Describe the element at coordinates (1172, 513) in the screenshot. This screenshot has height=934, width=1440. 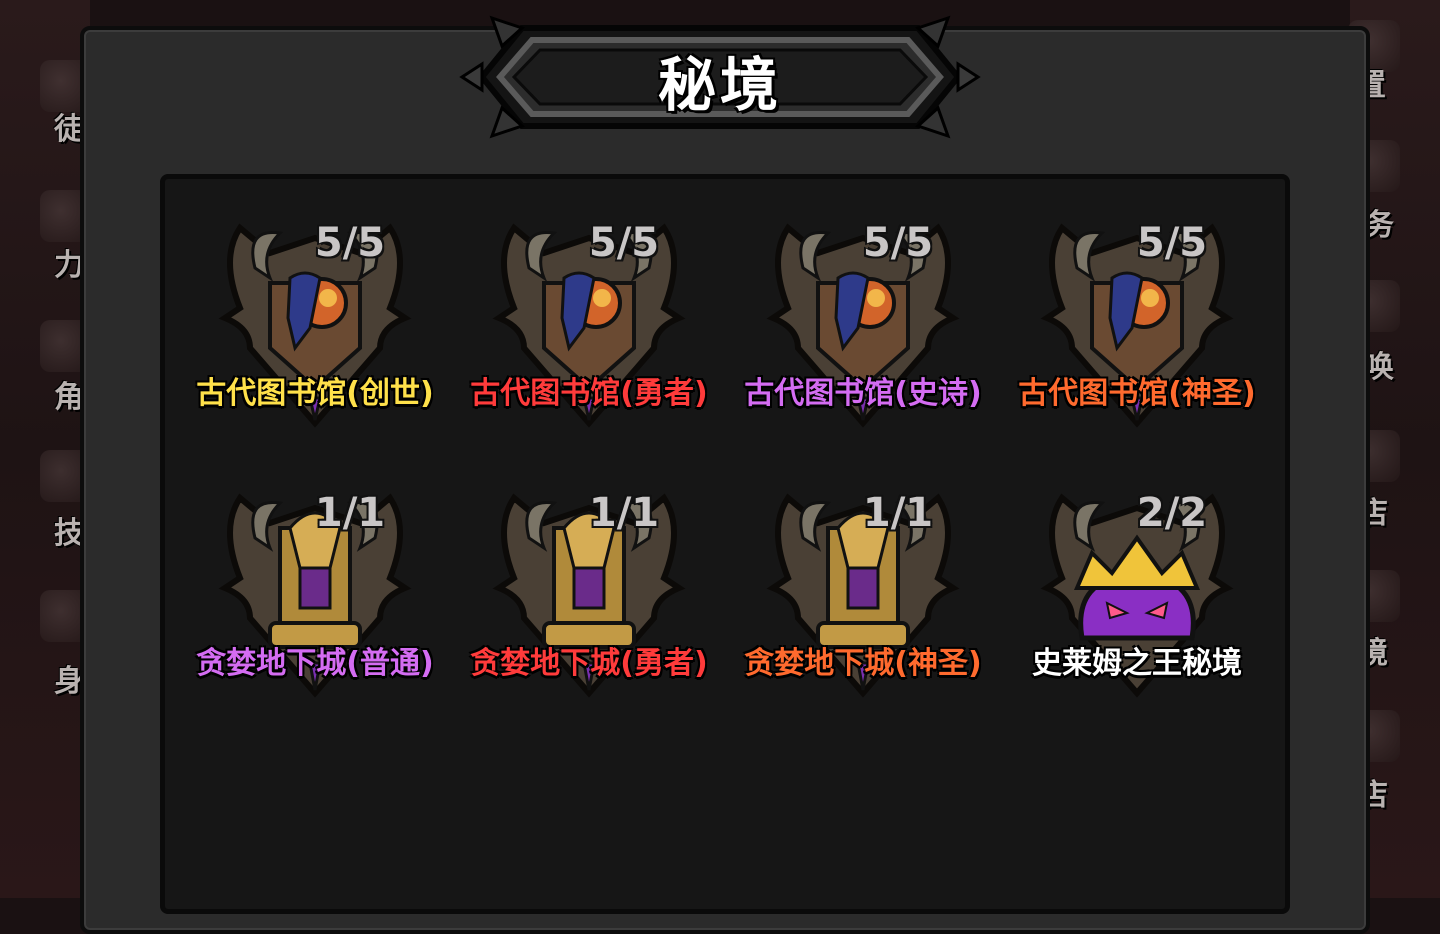
I see `clear-count: 2/2` at that location.